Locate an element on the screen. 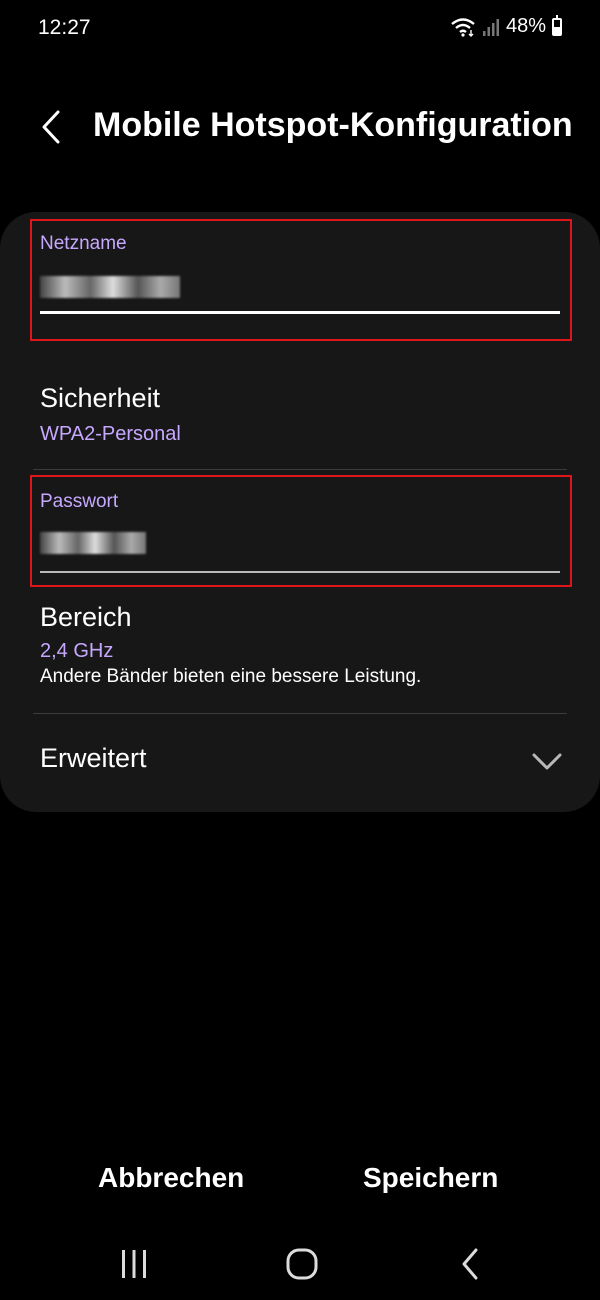  system-navigation-bar is located at coordinates (300, 1265).